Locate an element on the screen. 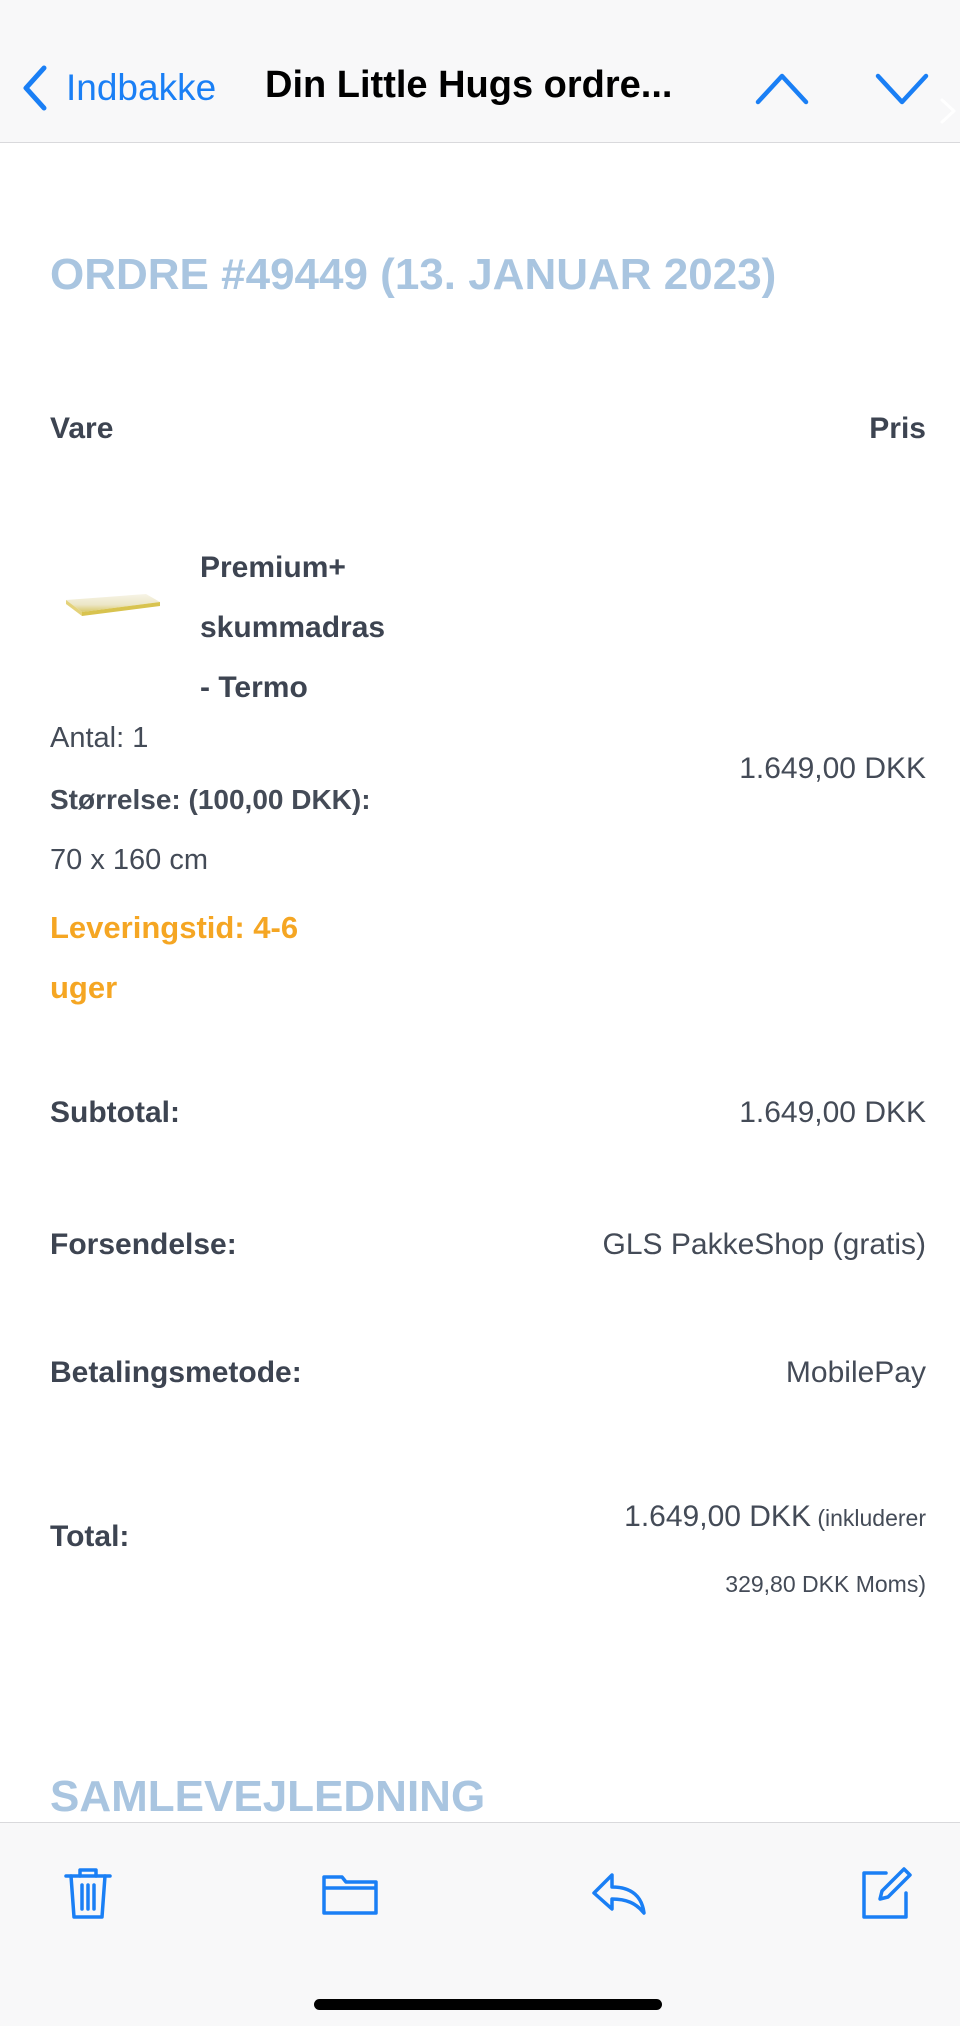  shipping-label: Forsendelse: is located at coordinates (143, 1244).